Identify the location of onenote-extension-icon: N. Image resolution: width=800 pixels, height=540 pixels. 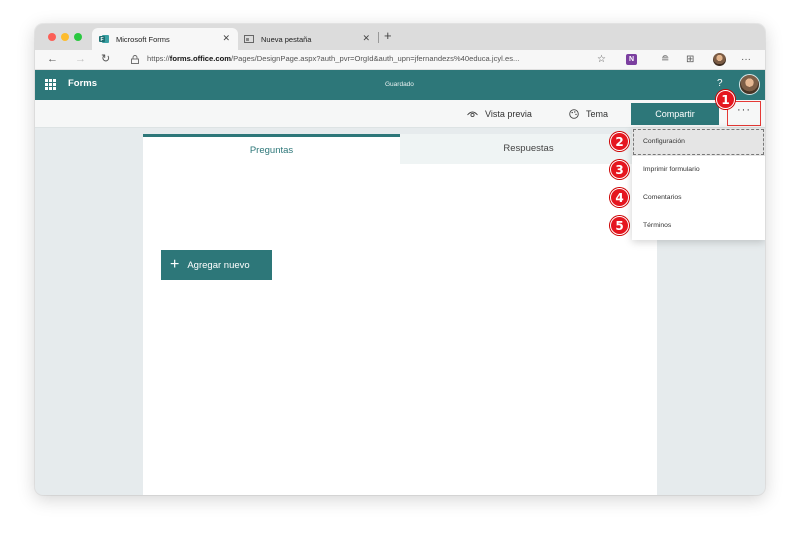
(631, 59).